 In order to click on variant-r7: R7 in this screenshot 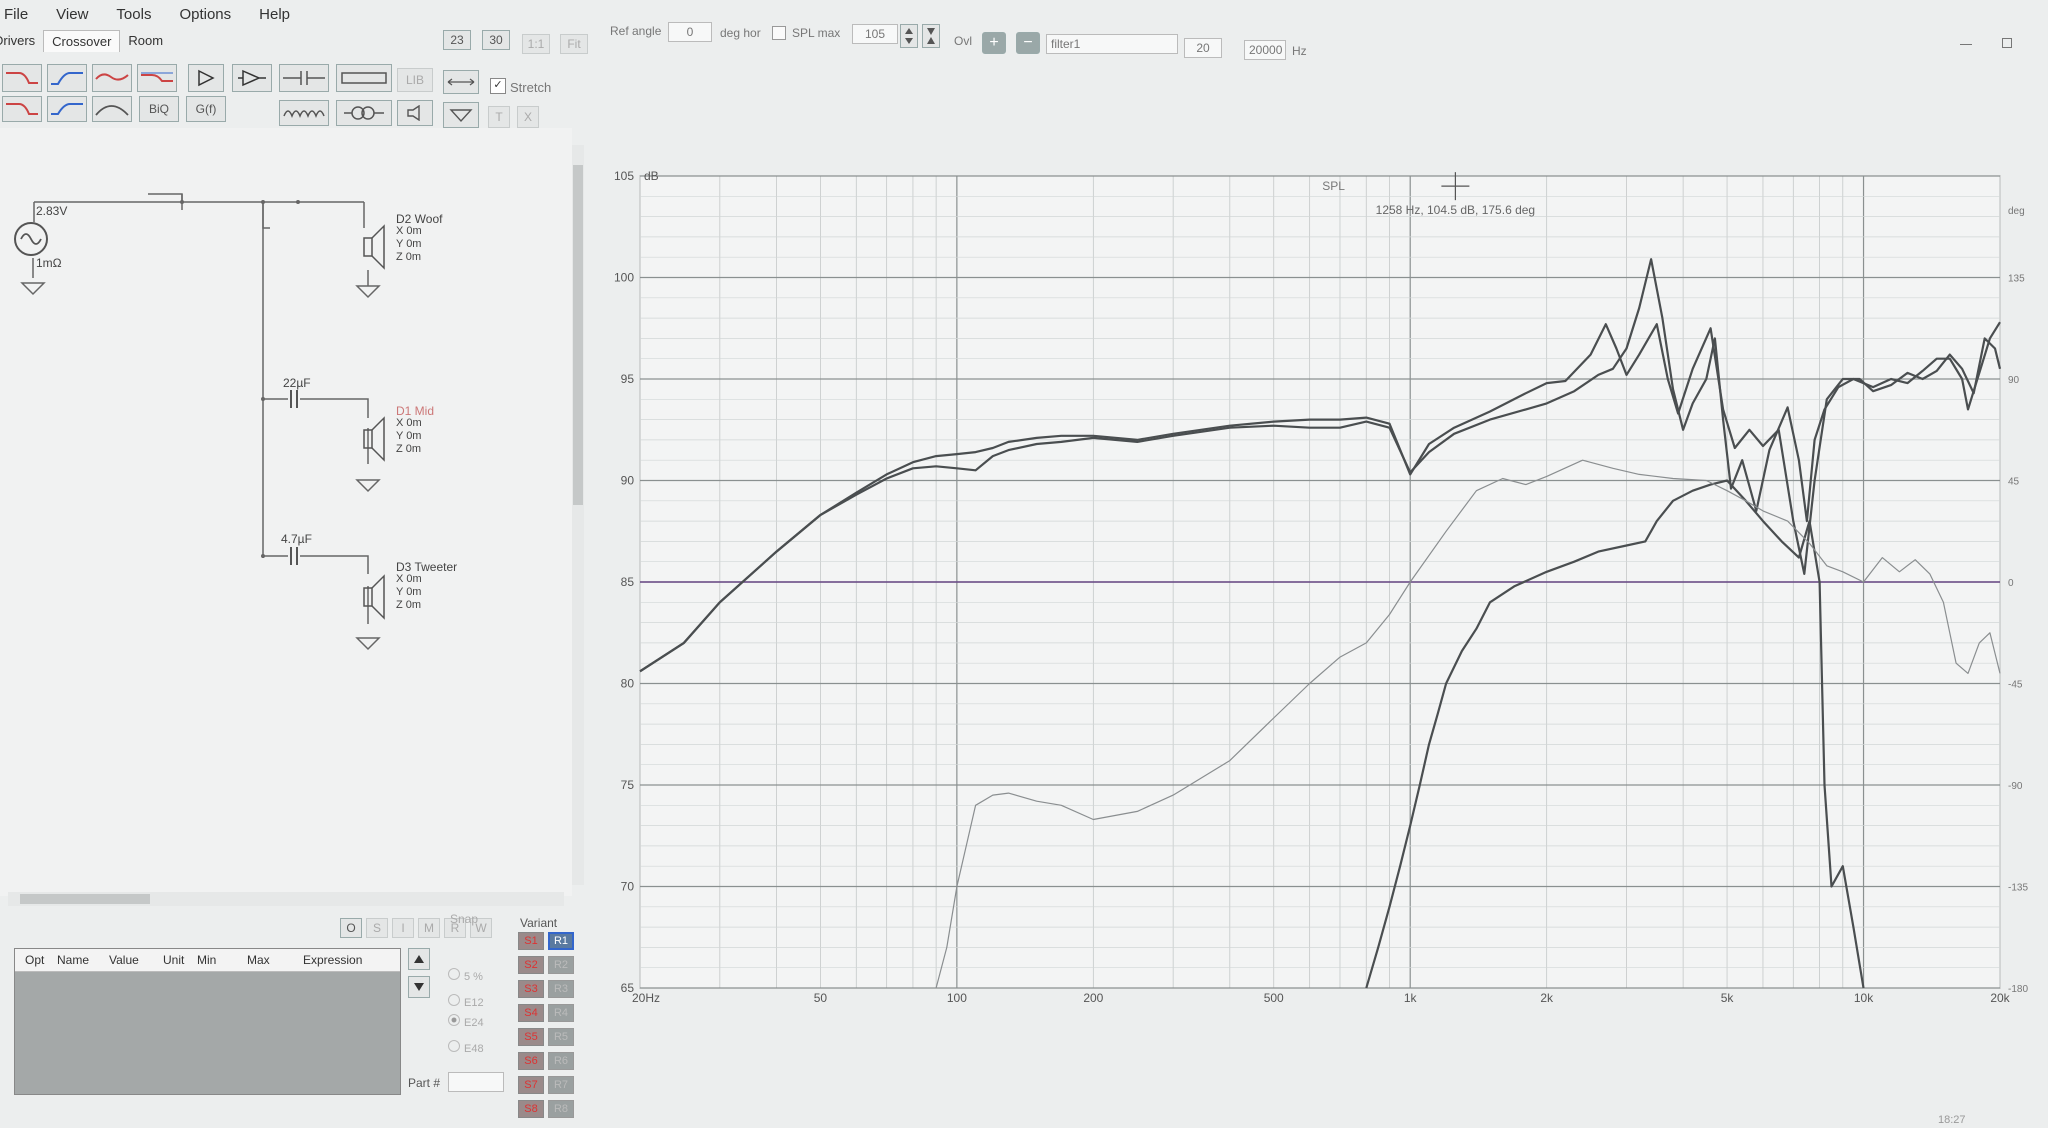, I will do `click(561, 1085)`.